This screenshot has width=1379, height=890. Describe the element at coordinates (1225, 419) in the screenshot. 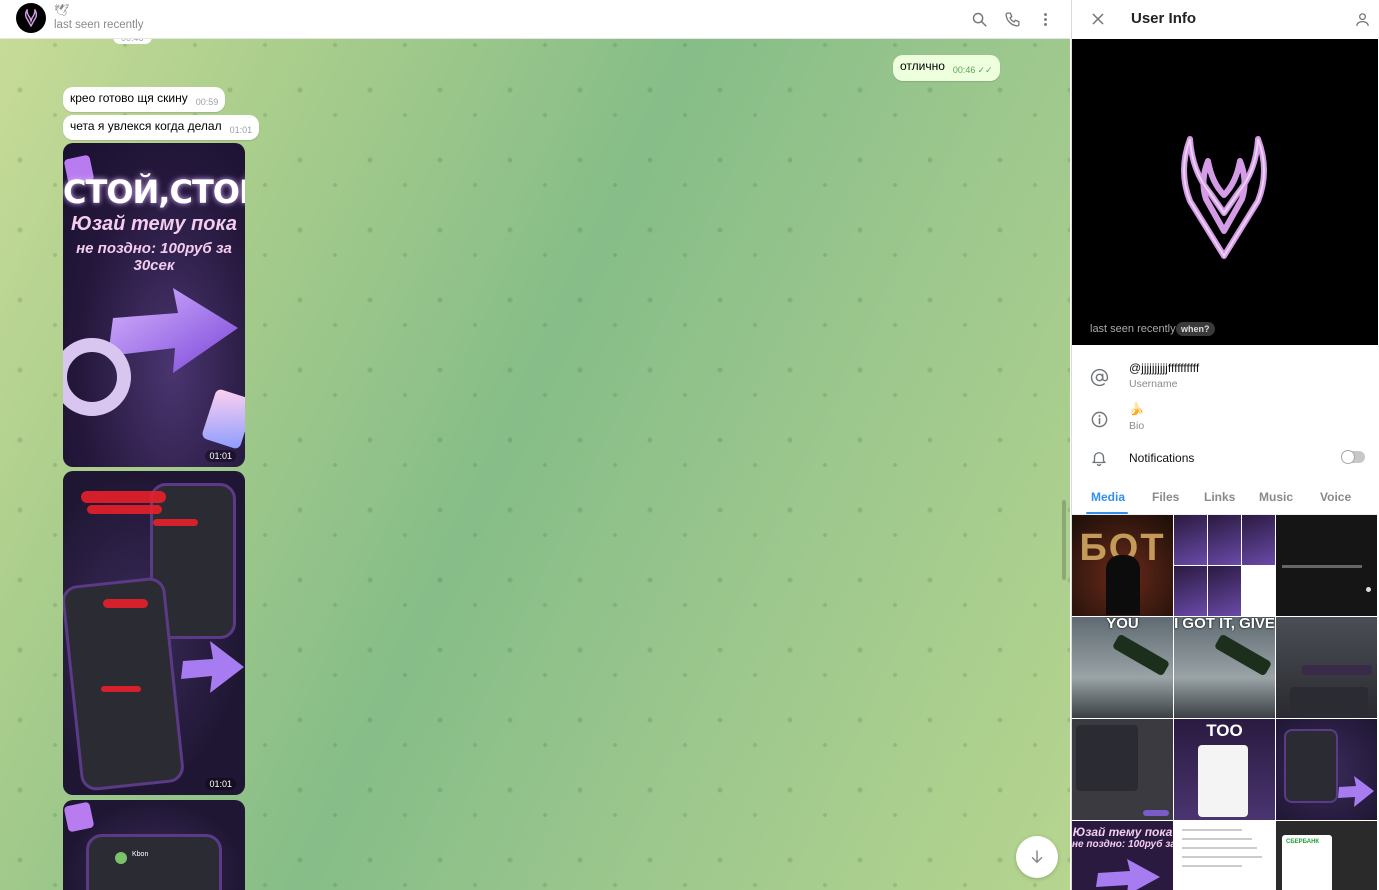

I see `bio-row: 🍌 Bio` at that location.